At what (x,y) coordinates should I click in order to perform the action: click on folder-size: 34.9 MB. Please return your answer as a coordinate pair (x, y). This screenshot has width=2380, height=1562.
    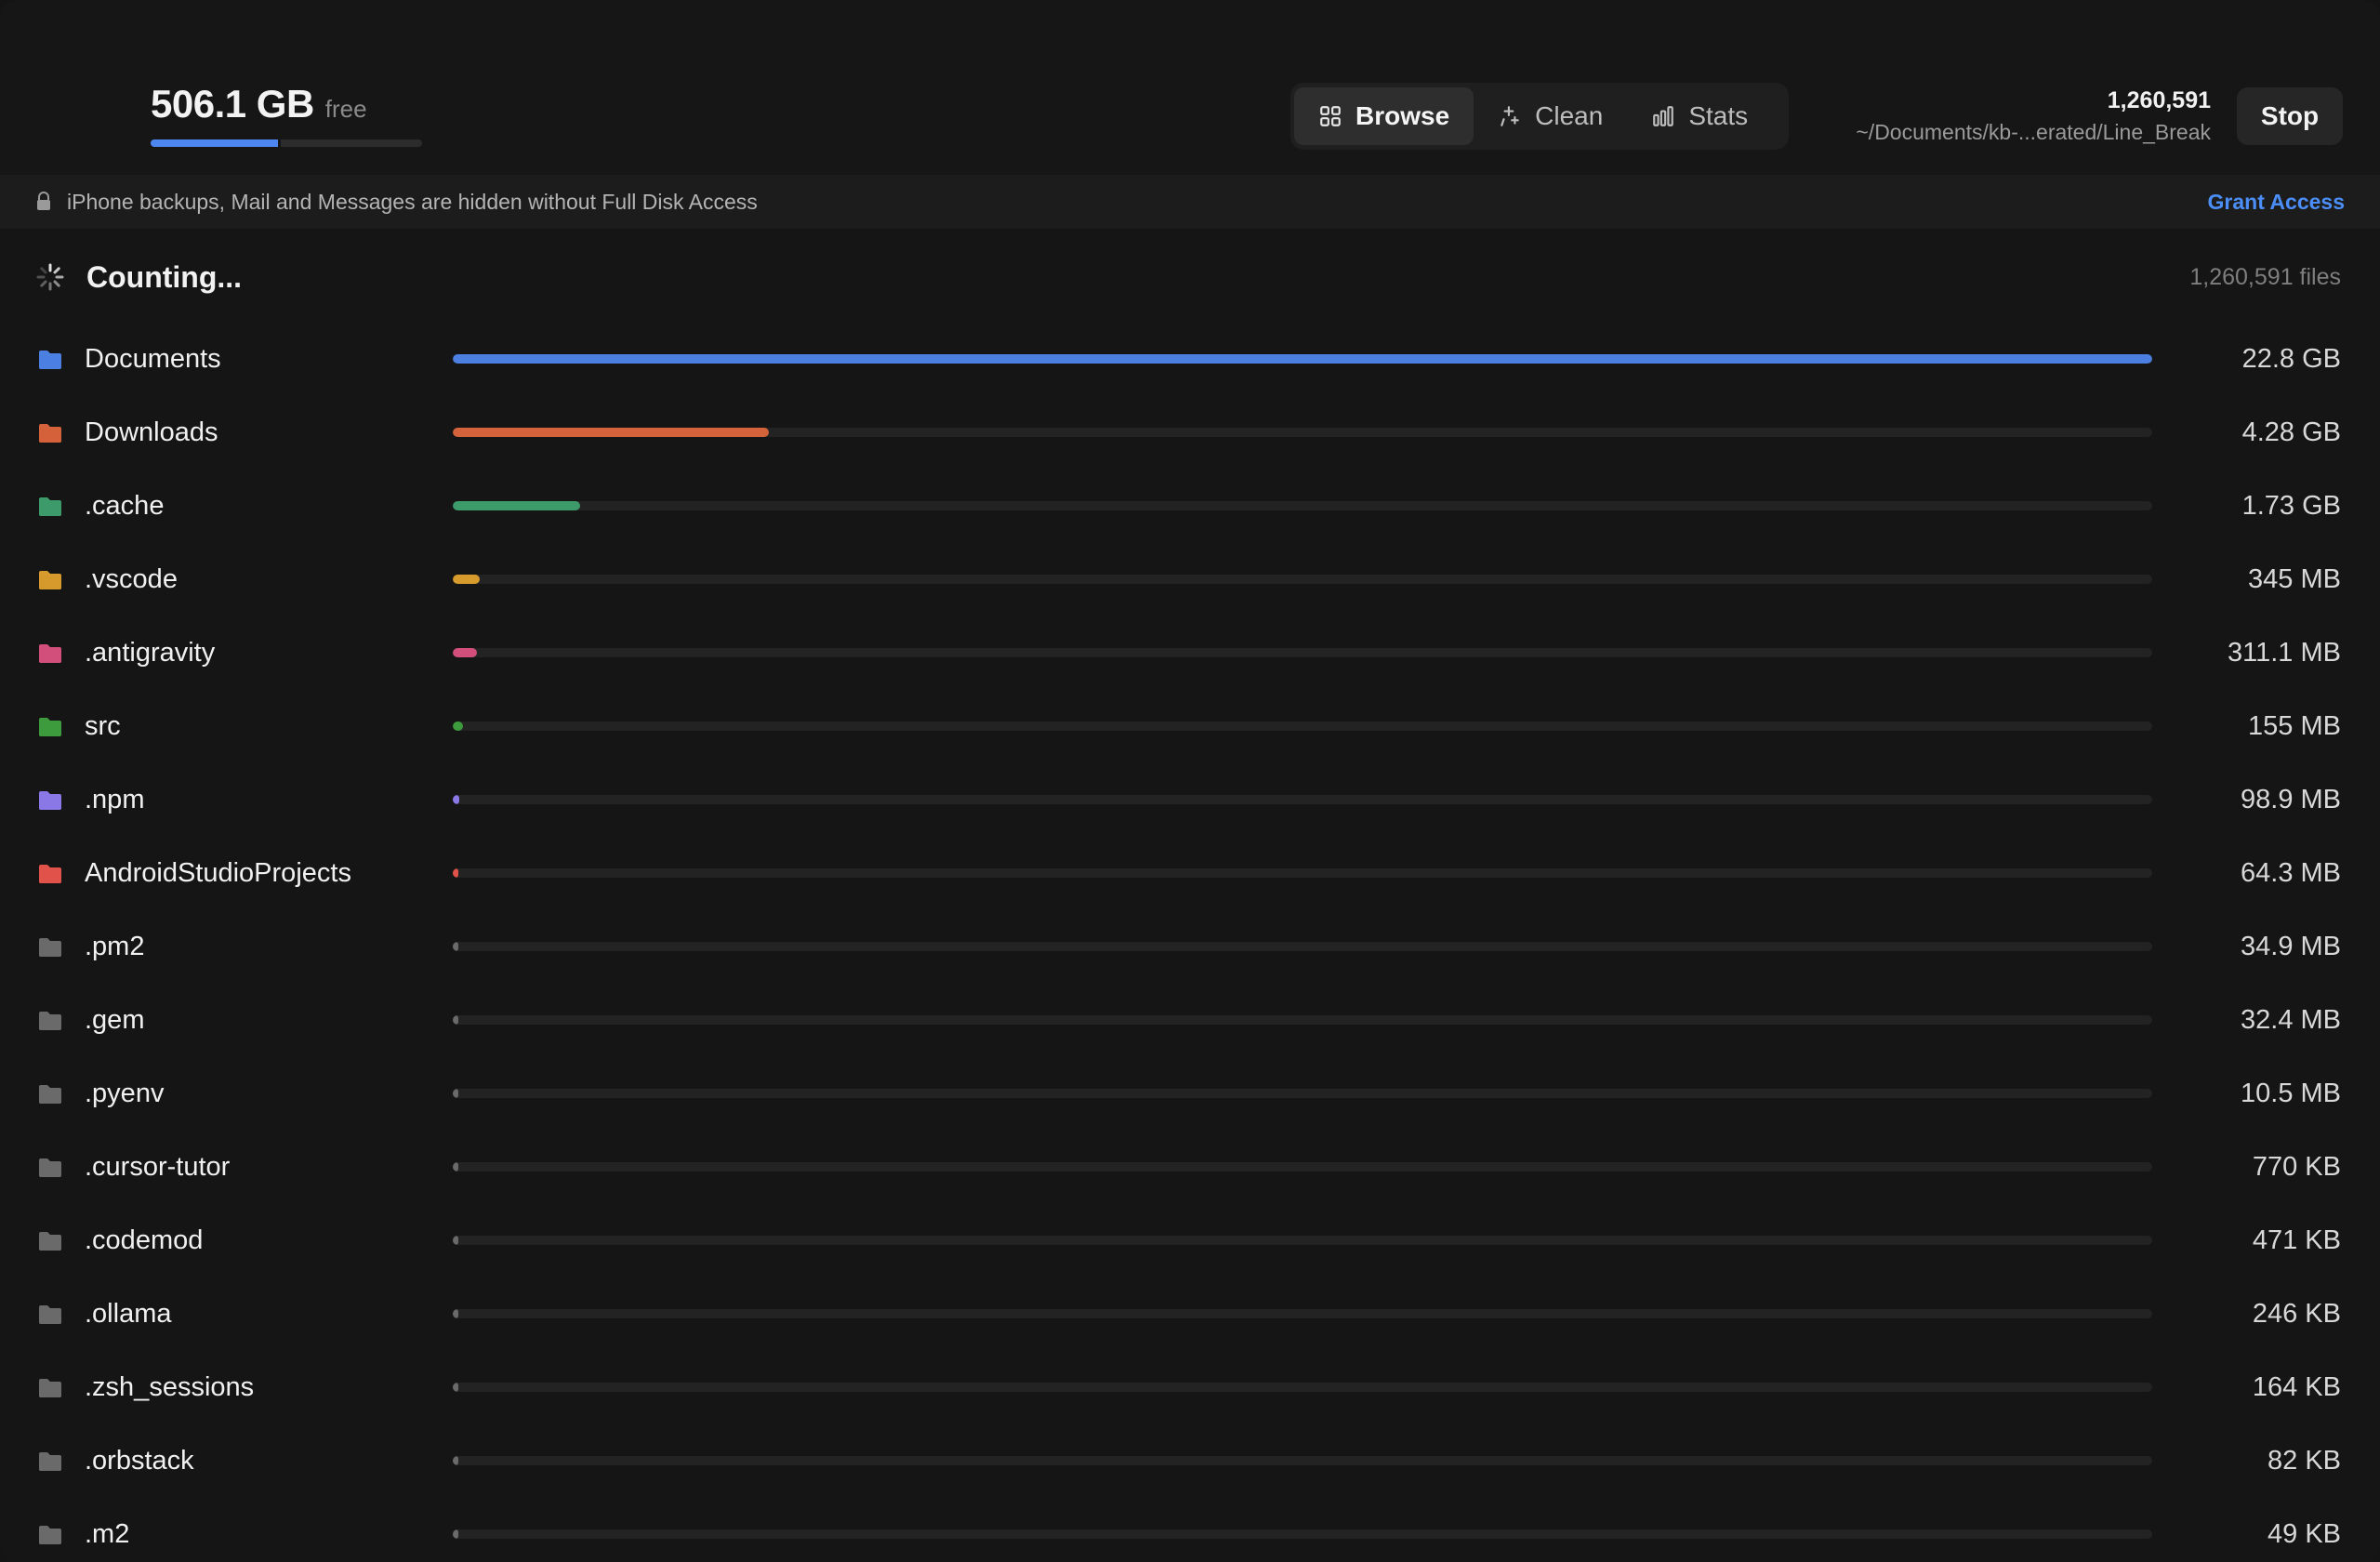
    Looking at the image, I should click on (2291, 946).